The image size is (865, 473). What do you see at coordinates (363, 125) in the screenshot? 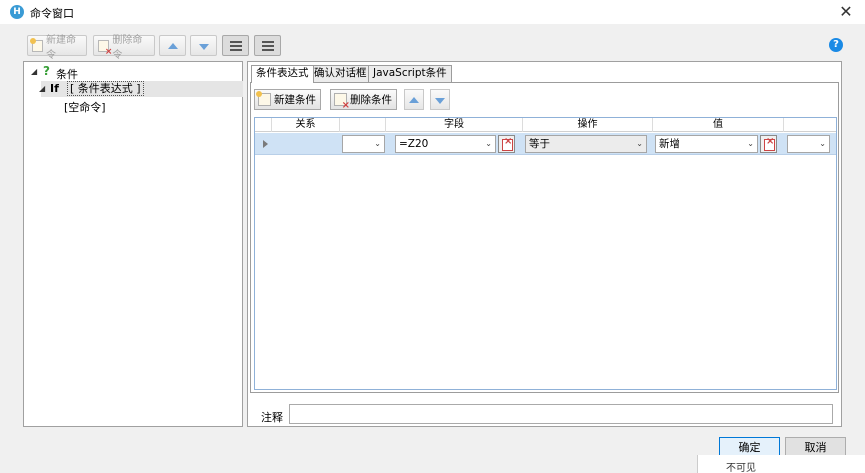
I see `column-header-blank` at bounding box center [363, 125].